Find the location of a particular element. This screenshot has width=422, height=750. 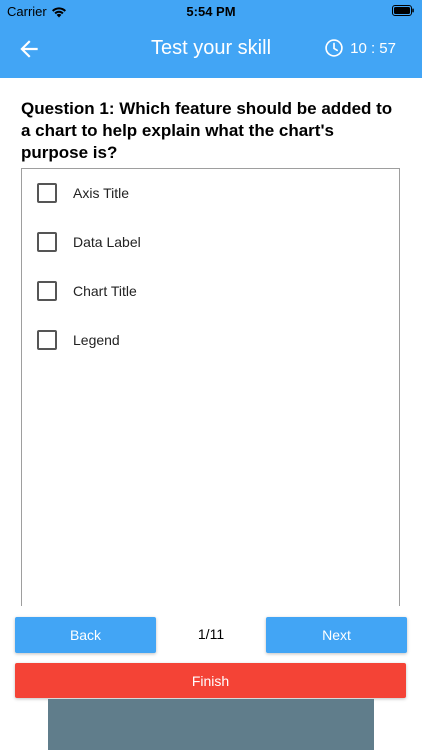

battery-icon is located at coordinates (403, 10).